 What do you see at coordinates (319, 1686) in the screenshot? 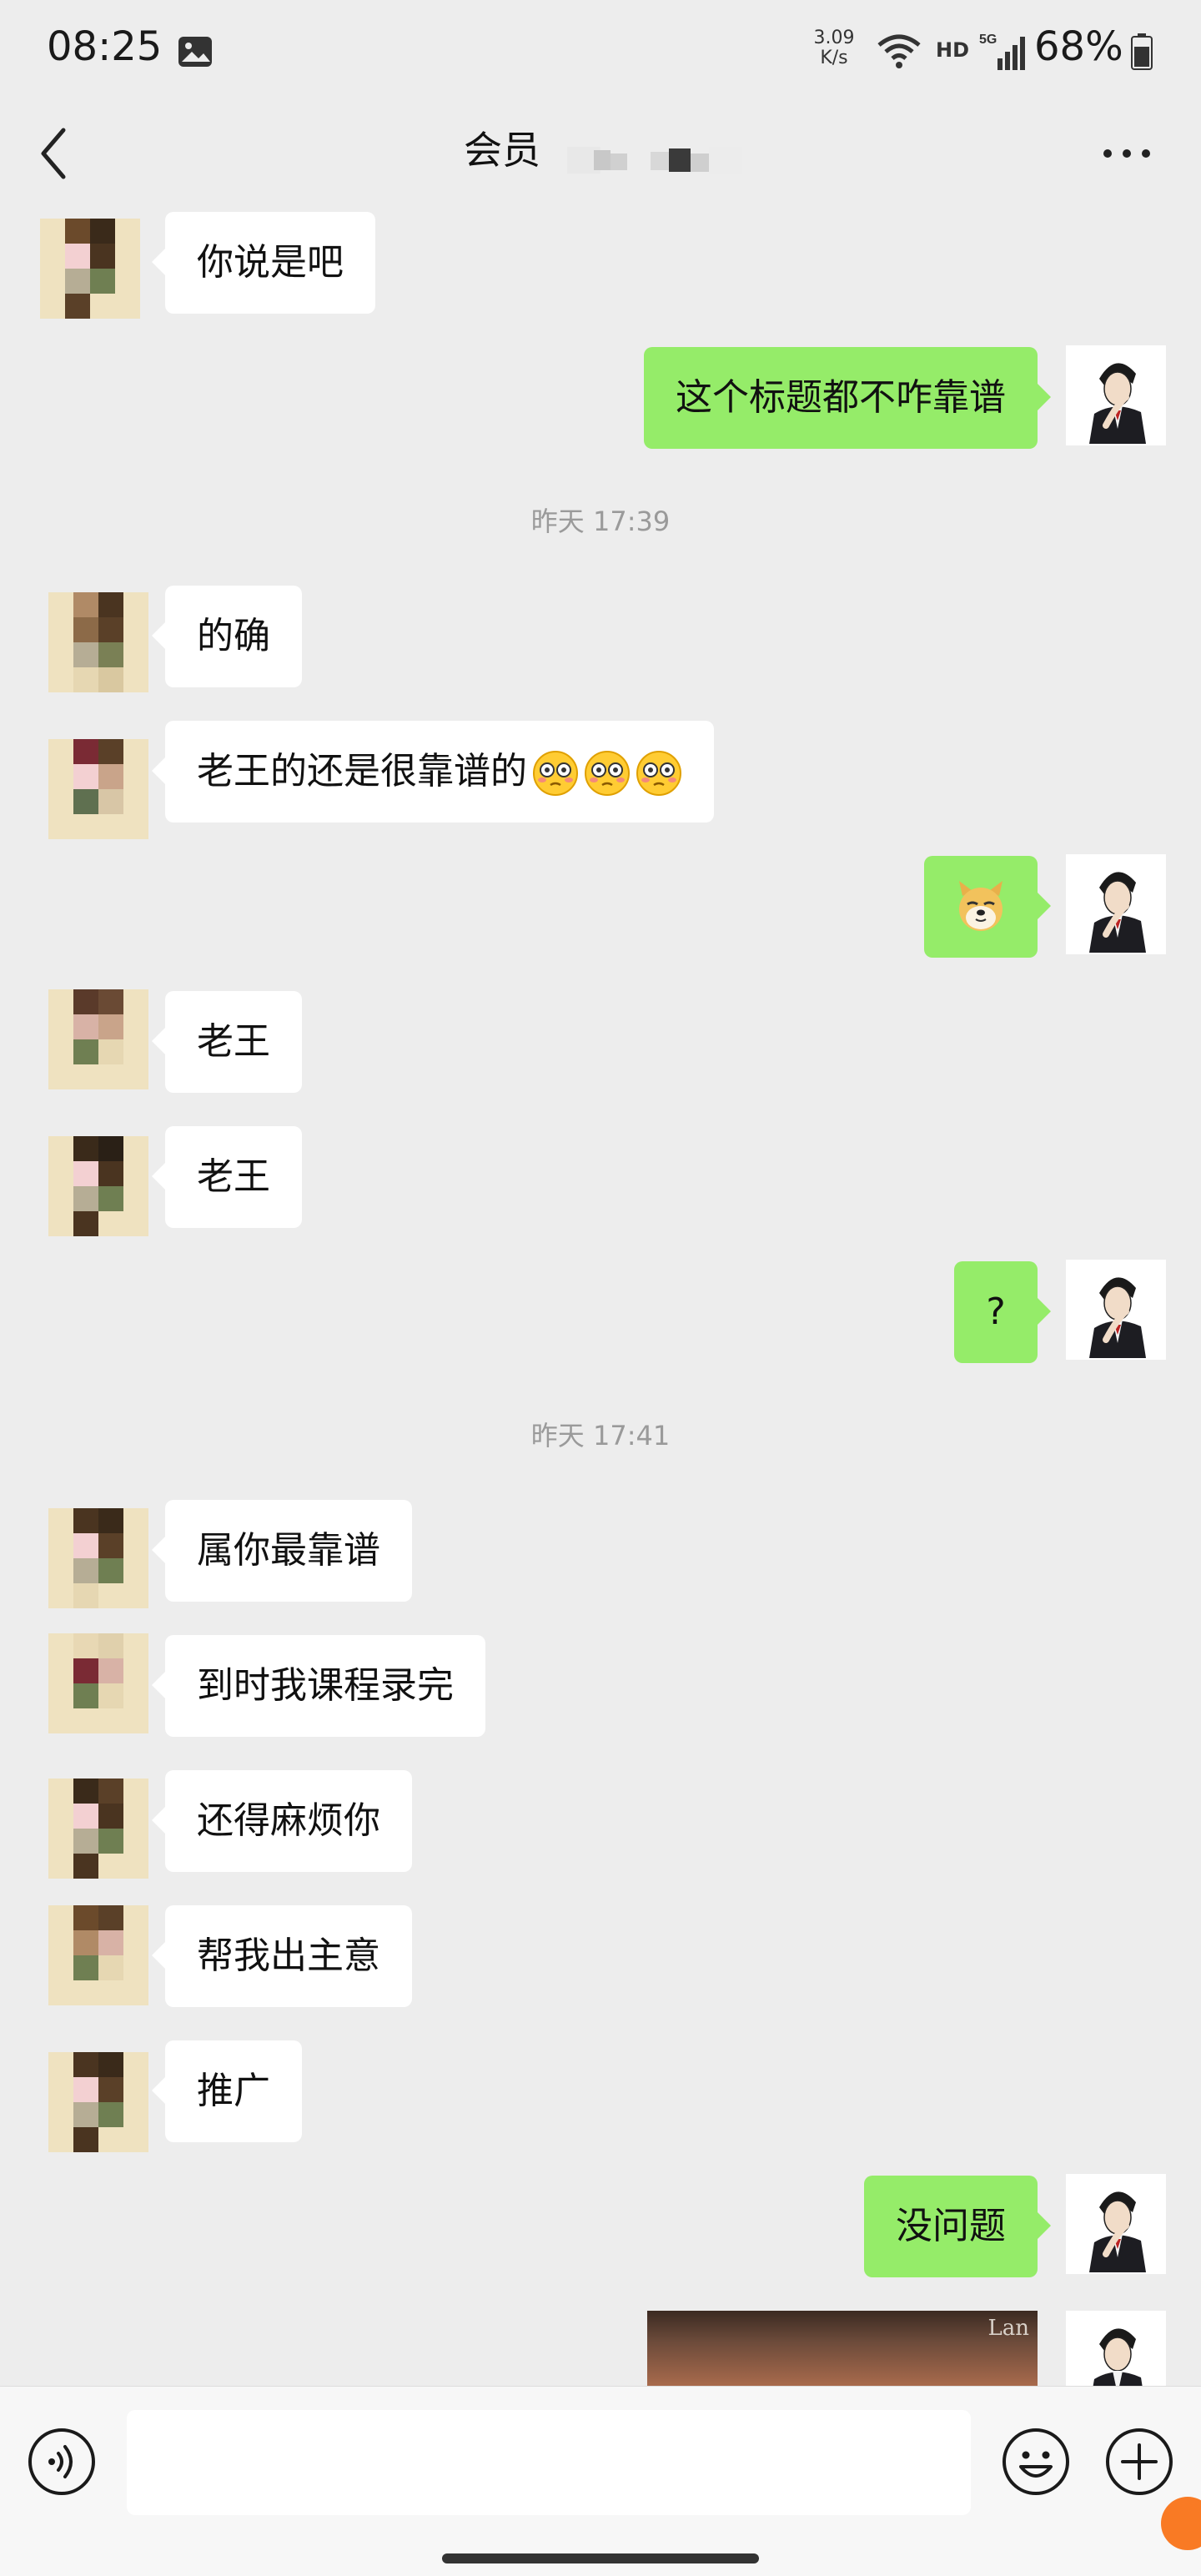
I see `incoming-message-bubble: 到时我课程录完` at bounding box center [319, 1686].